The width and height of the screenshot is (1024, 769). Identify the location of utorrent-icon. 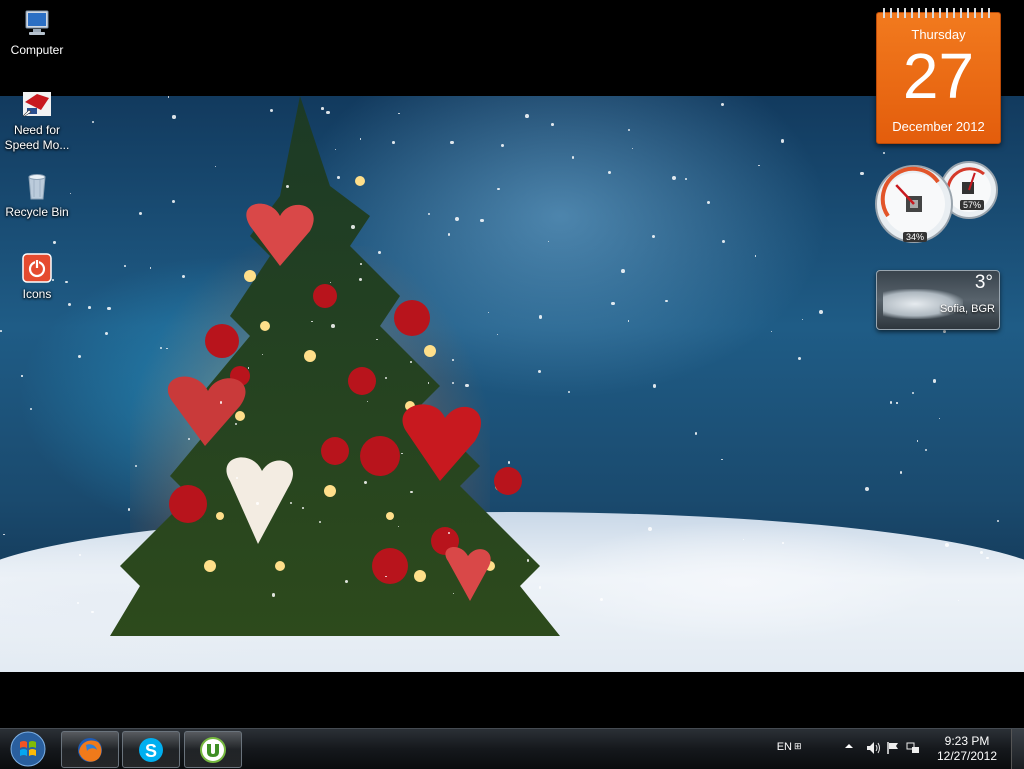
(213, 749).